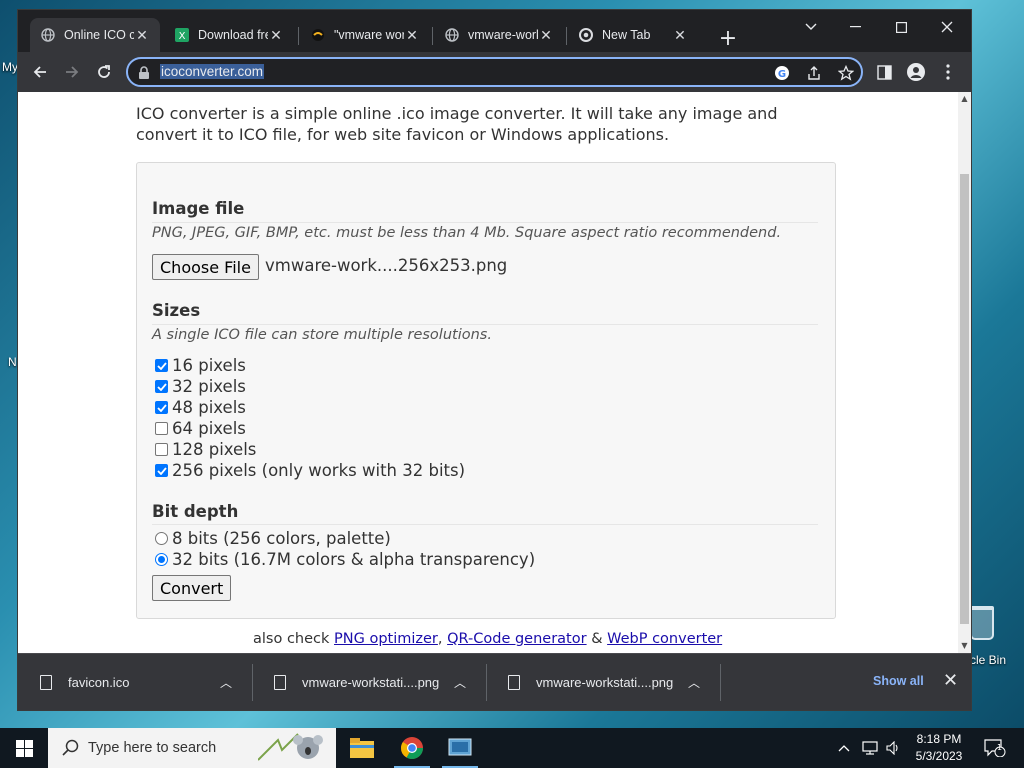  What do you see at coordinates (12, 362) in the screenshot?
I see `desktop-icon-label: N` at bounding box center [12, 362].